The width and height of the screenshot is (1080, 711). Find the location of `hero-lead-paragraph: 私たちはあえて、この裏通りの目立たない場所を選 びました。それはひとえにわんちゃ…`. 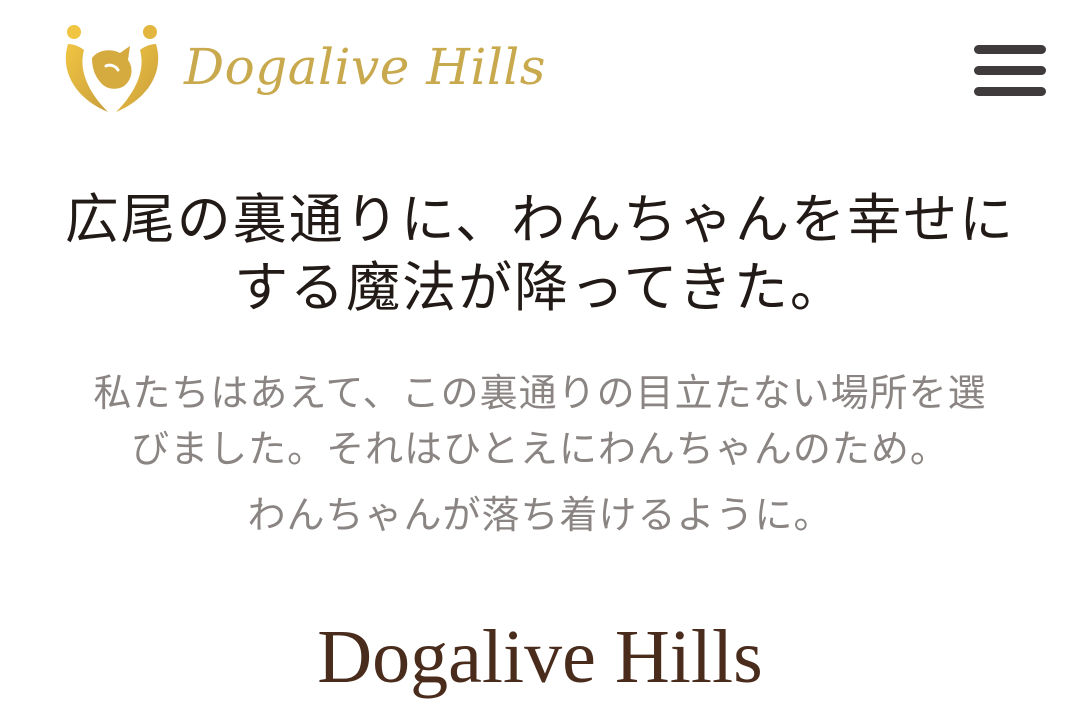

hero-lead-paragraph: 私たちはあえて、この裏通りの目立たない場所を選 びました。それはひとえにわんちゃ… is located at coordinates (540, 421).